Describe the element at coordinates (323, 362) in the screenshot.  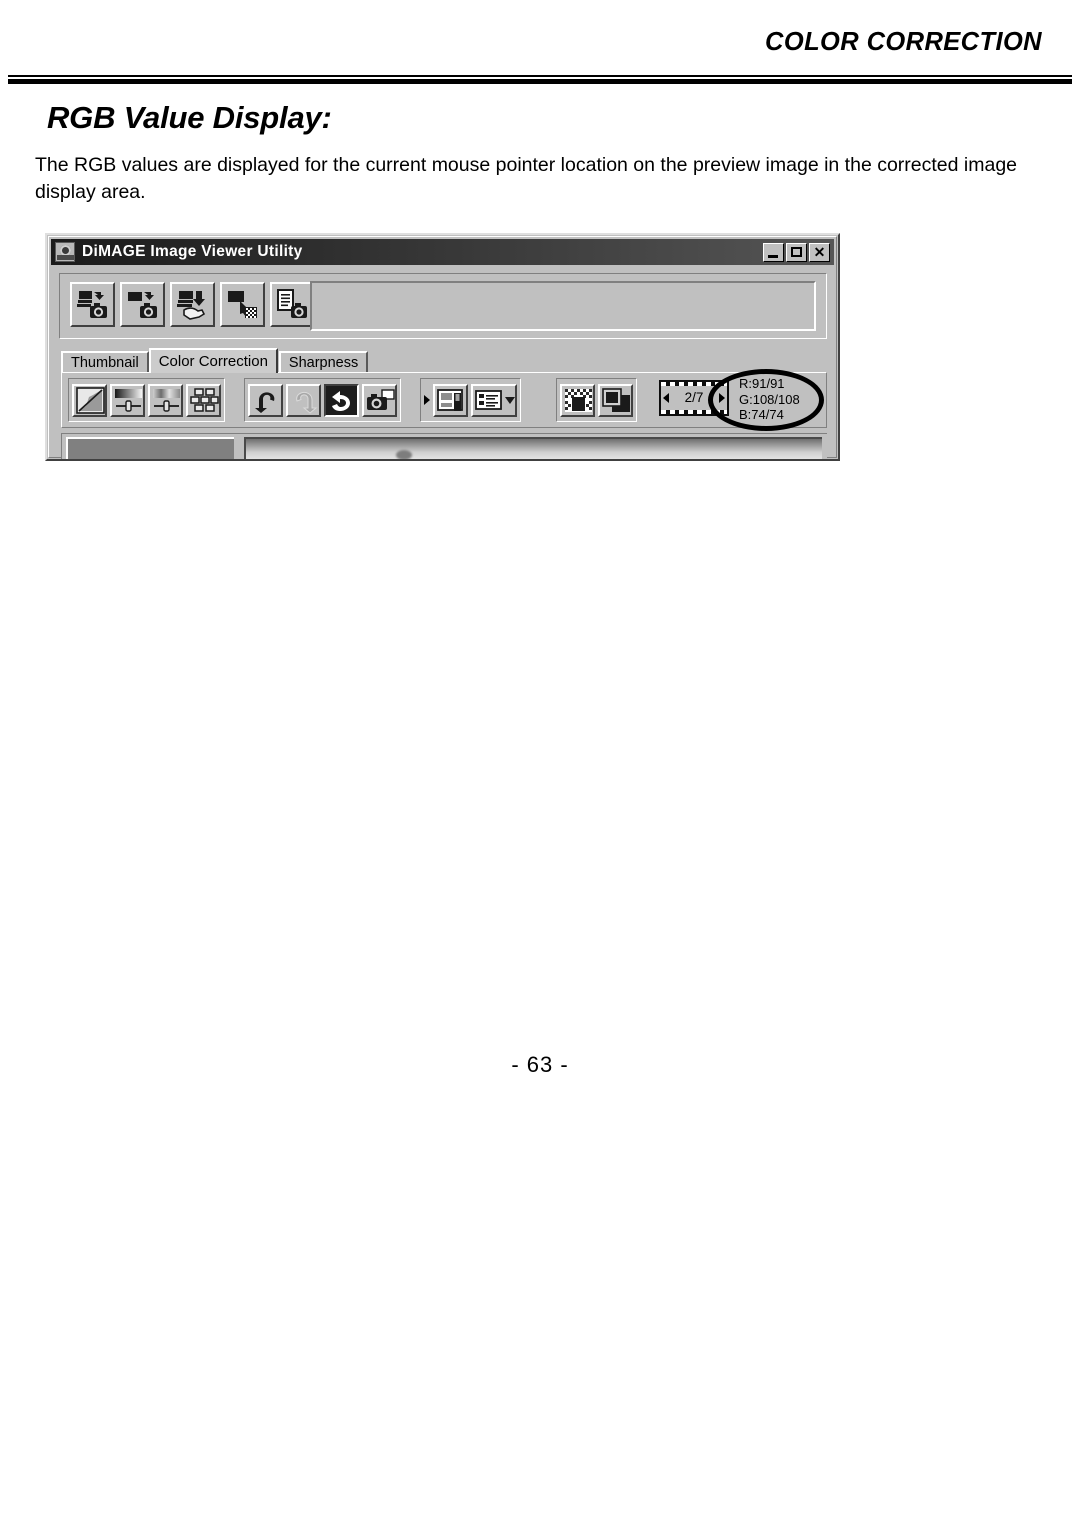
I see `tab-sharpness: Sharpness` at that location.